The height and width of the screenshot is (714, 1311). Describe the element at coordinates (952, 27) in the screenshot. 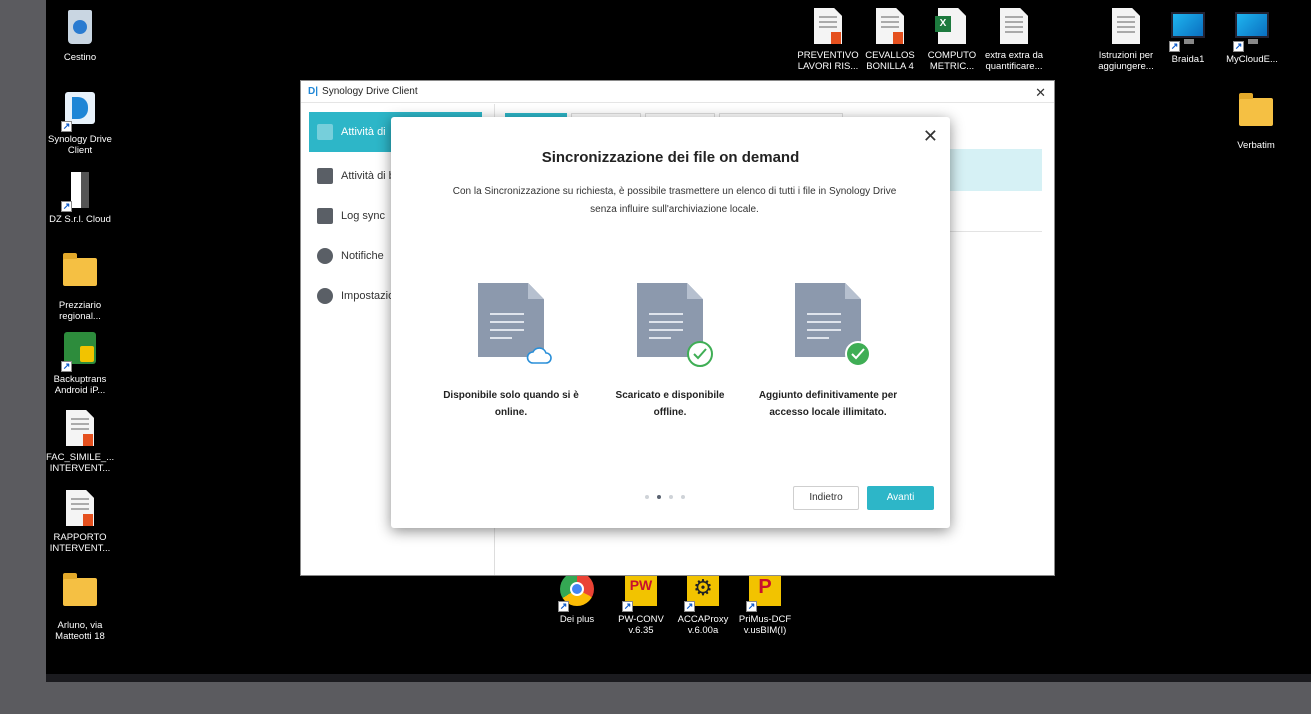

I see `excel-document-icon: X` at that location.